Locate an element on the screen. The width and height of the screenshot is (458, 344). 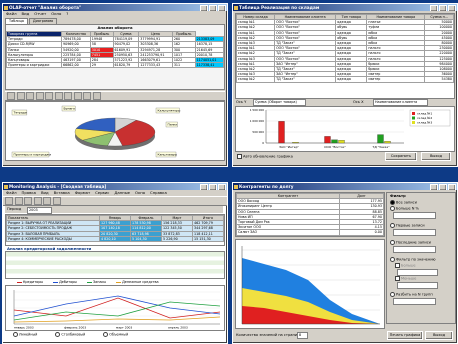
menu-help: Справка is located at coordinates (158, 192).